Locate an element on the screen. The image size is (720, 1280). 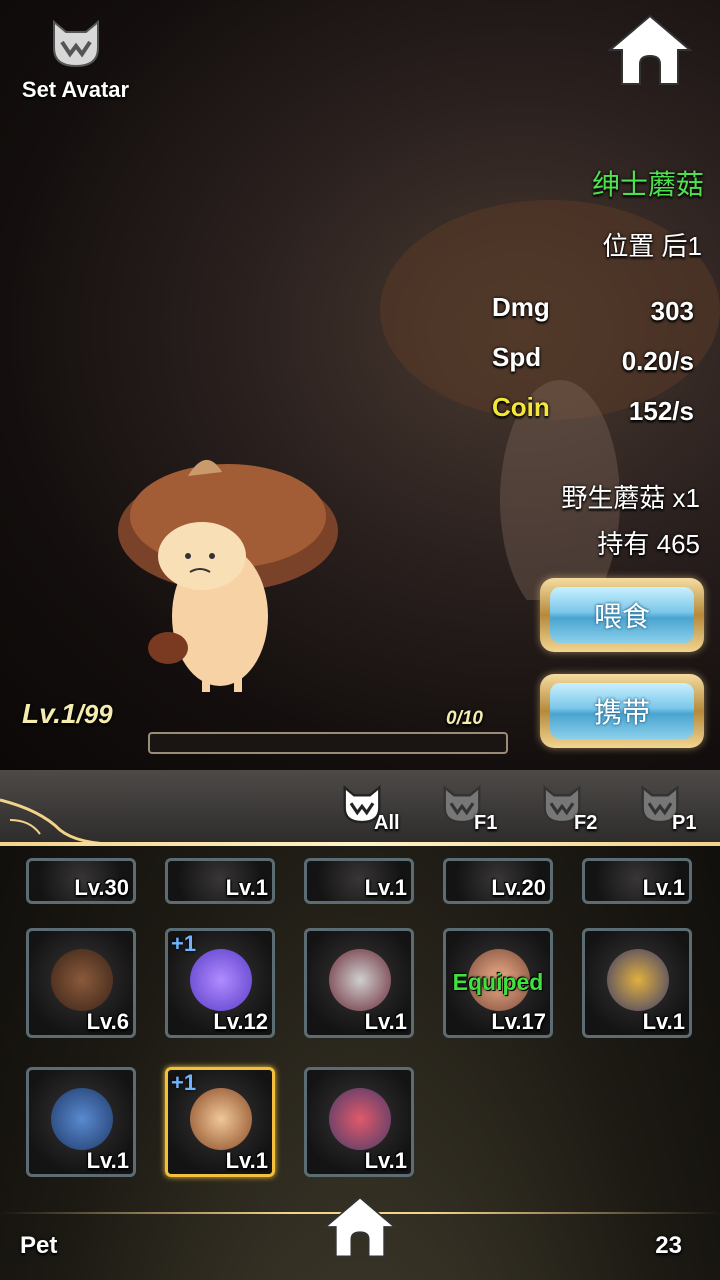
ornament-swirl-icon is located at coordinates (65, 822).